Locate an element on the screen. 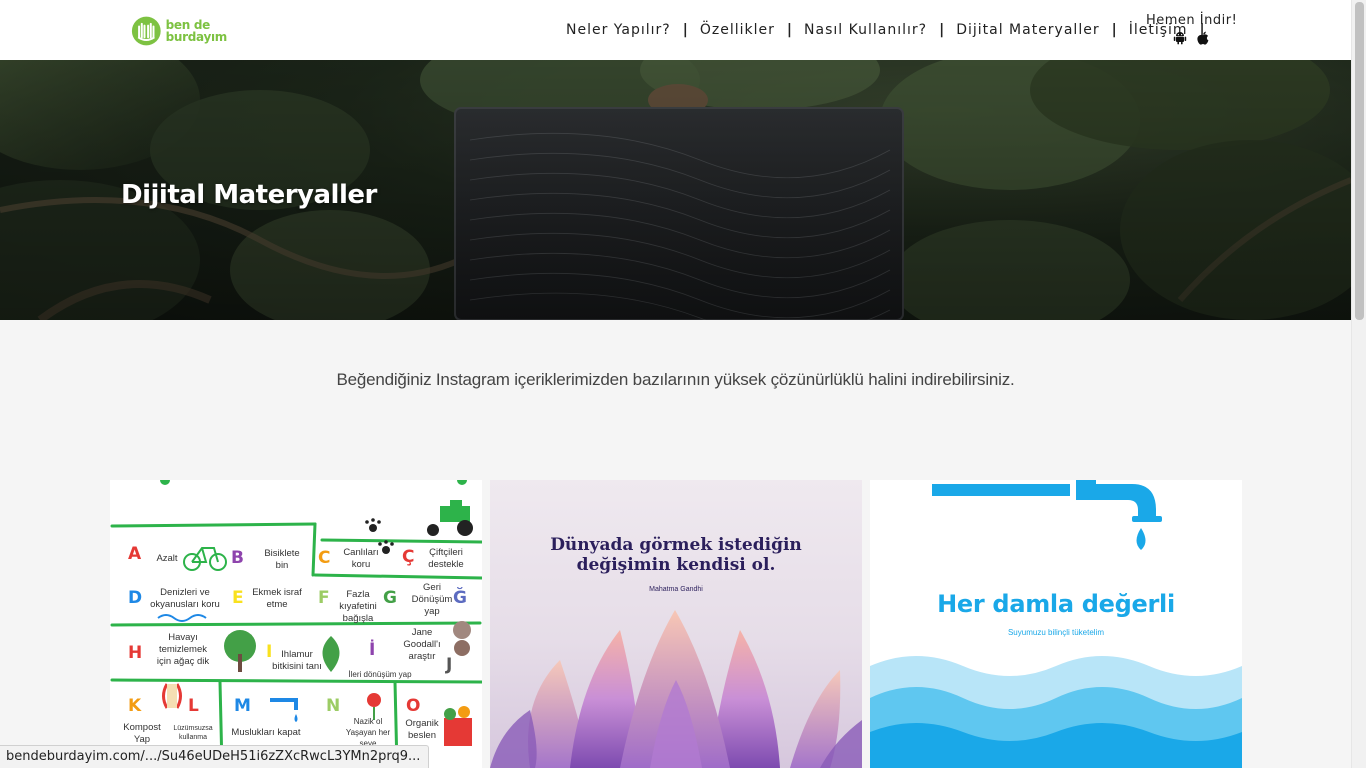  quote-author: Mahatma Gandhi is located at coordinates (676, 589).